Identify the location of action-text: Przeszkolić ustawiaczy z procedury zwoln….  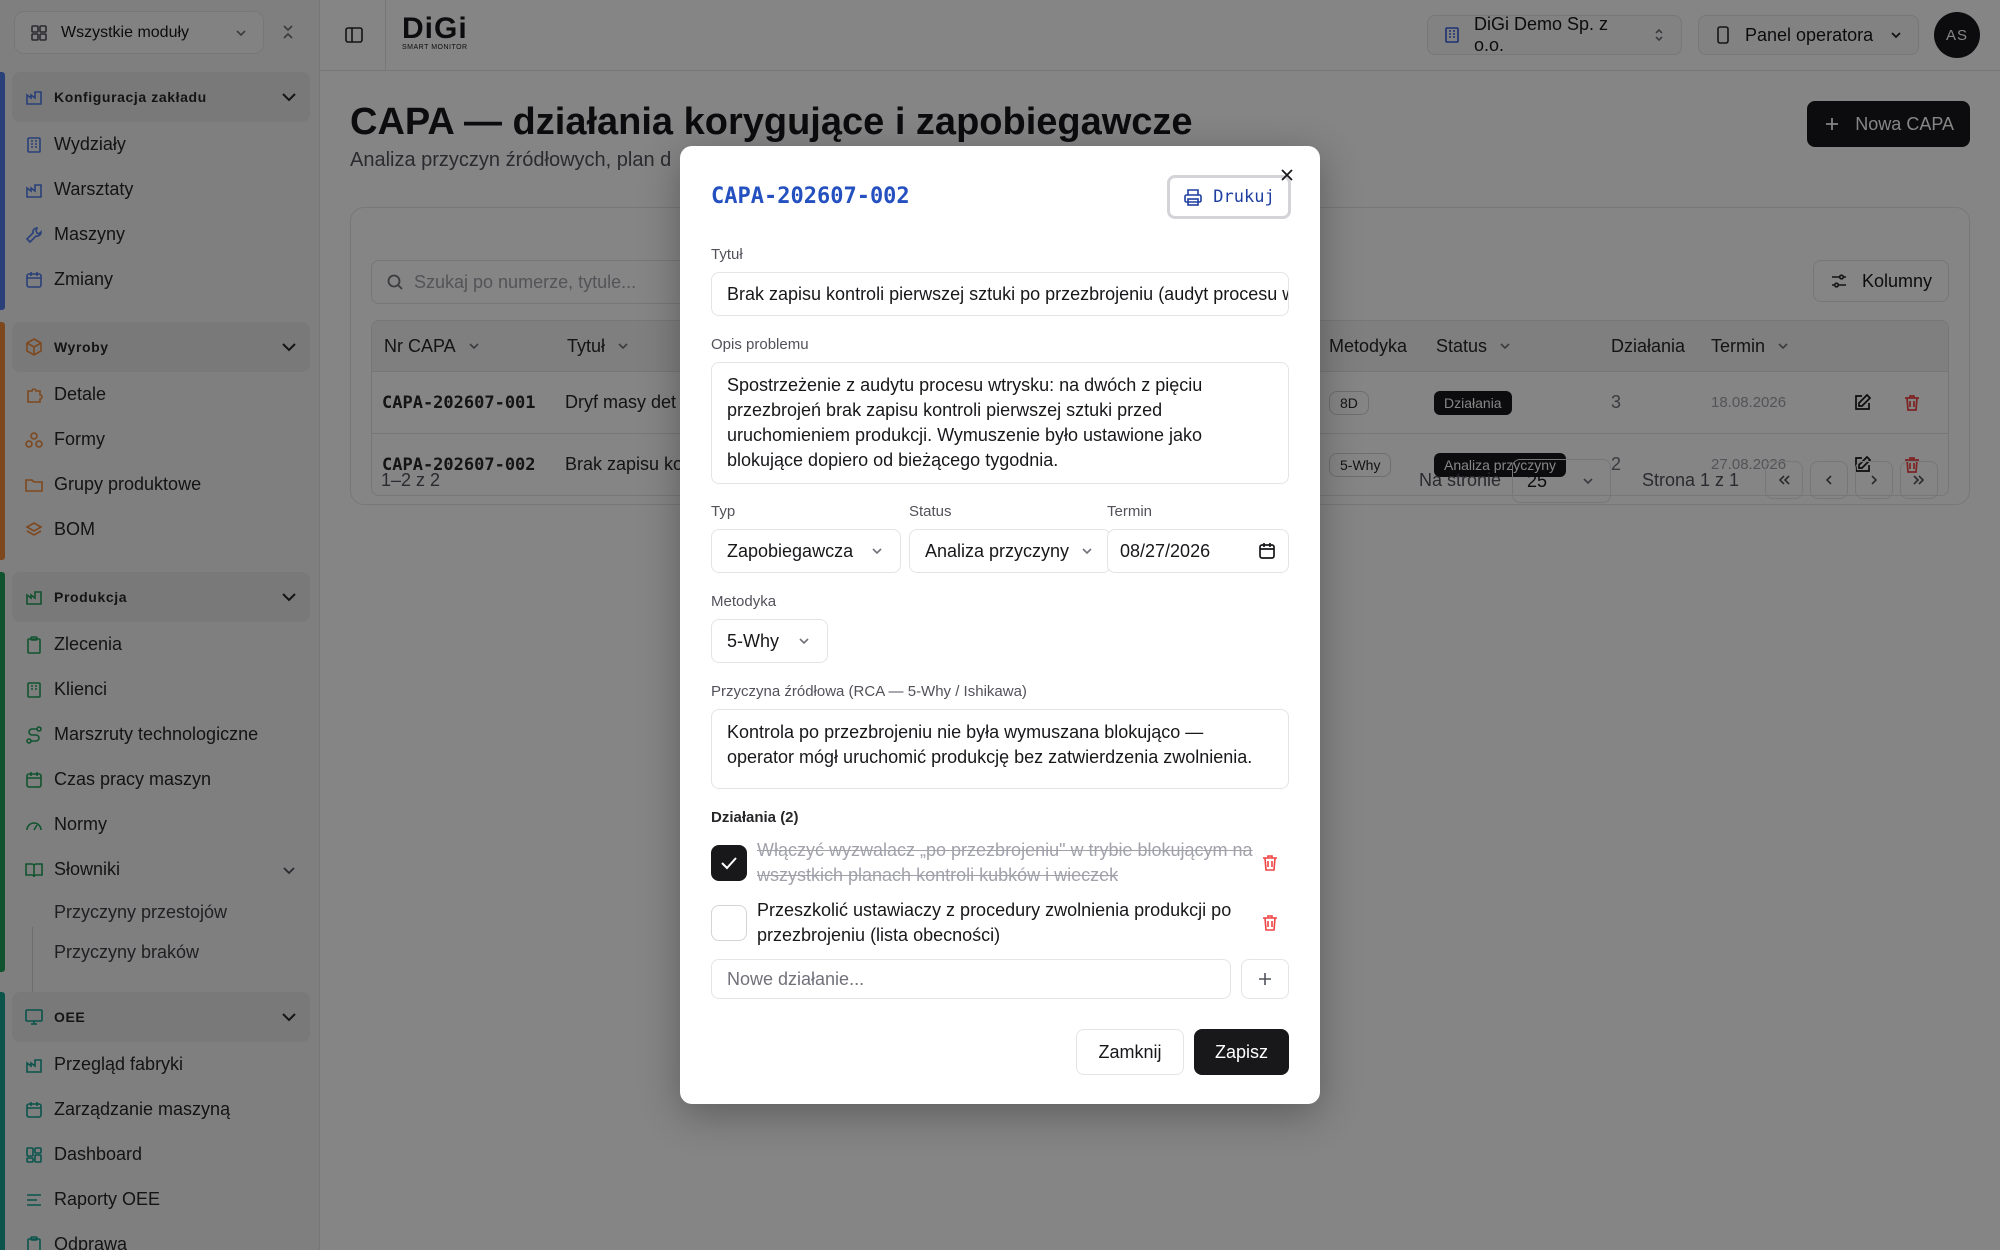
(994, 922).